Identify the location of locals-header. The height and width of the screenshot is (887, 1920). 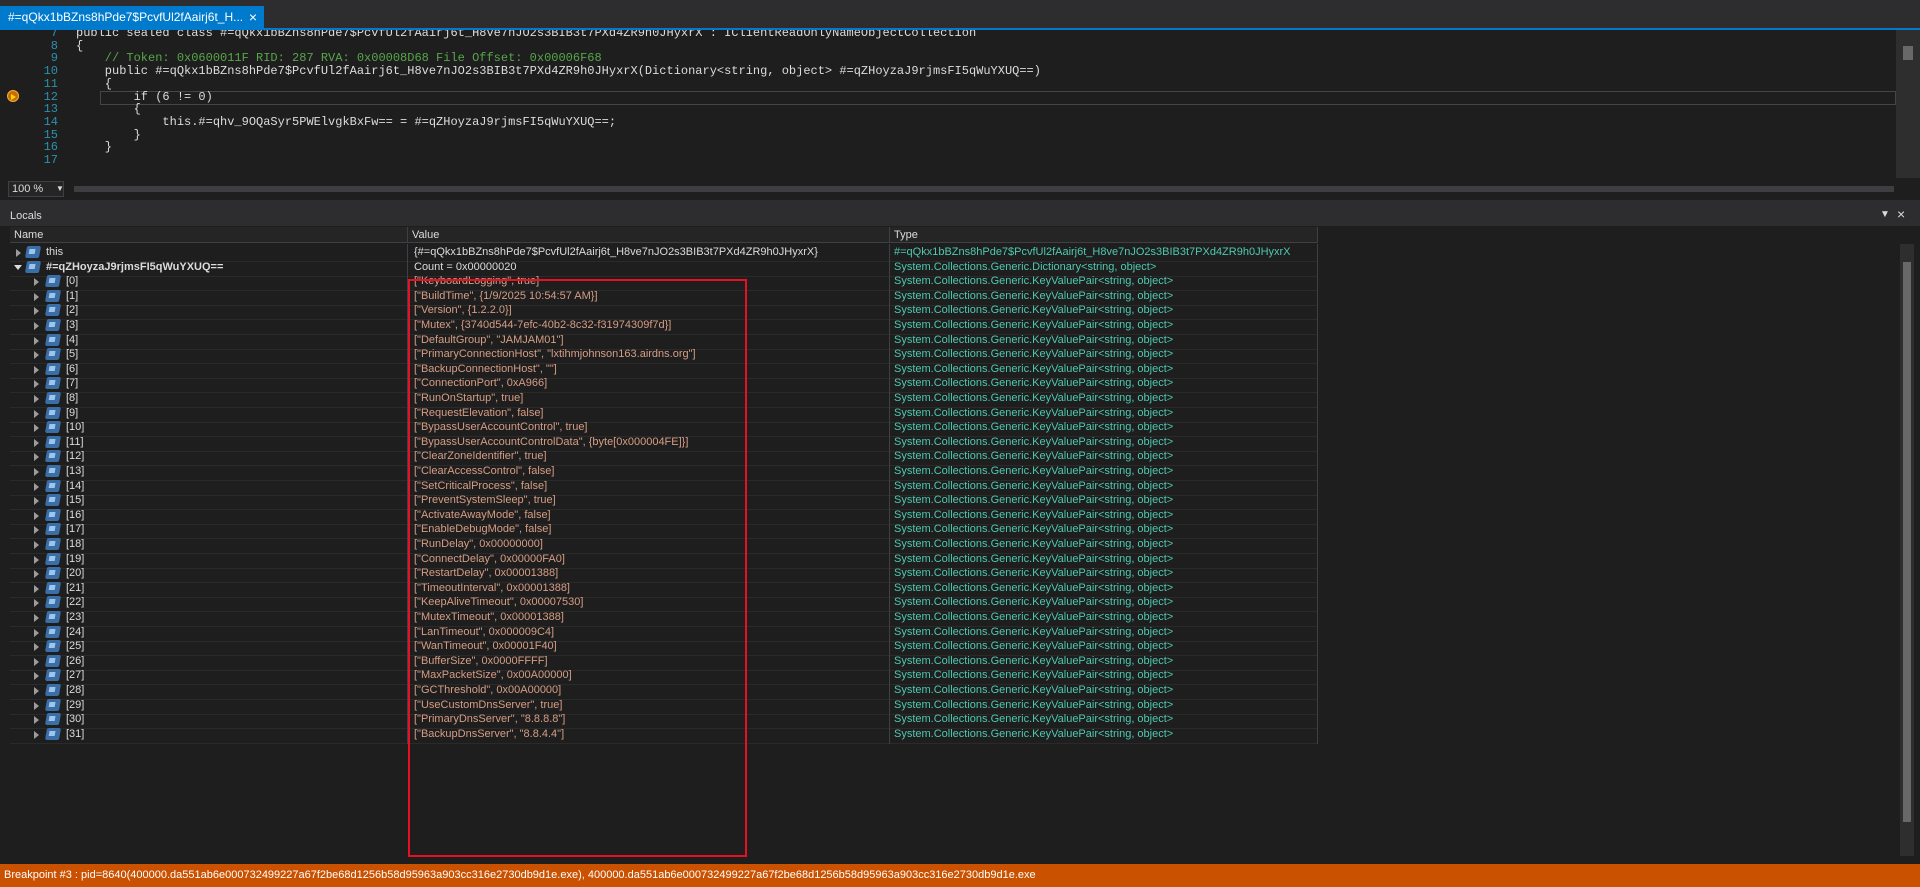
(960, 216).